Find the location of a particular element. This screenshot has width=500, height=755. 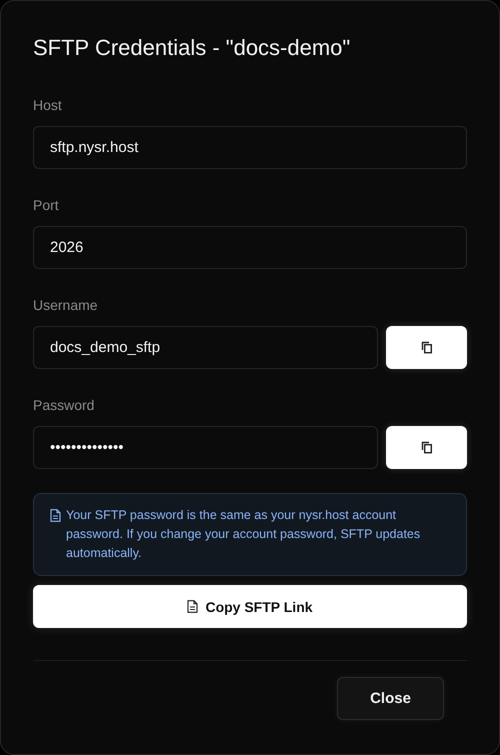

notice-text: Your SFTP password is the same as your nysr.host account password. If you change your account password, SFTP updates automatically. is located at coordinates (244, 534).